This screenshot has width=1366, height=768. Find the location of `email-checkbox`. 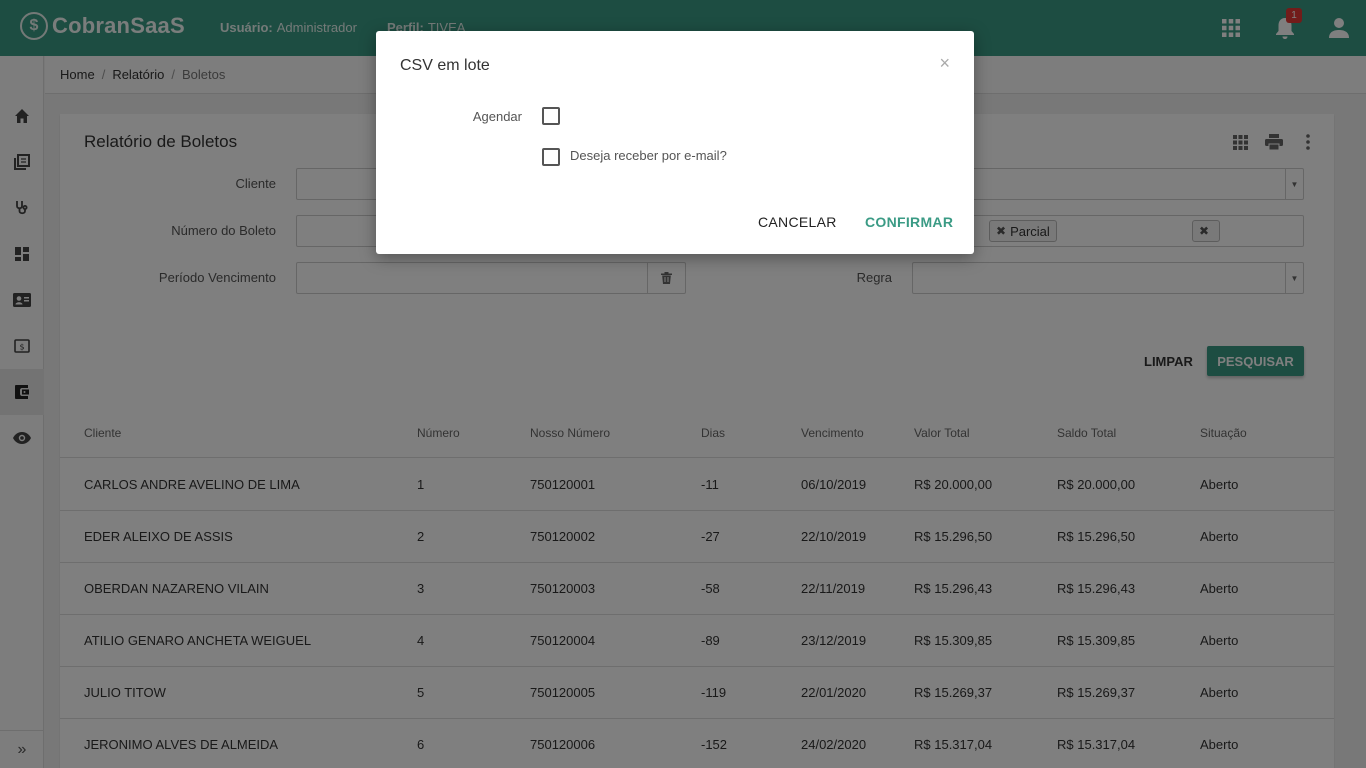

email-checkbox is located at coordinates (551, 157).